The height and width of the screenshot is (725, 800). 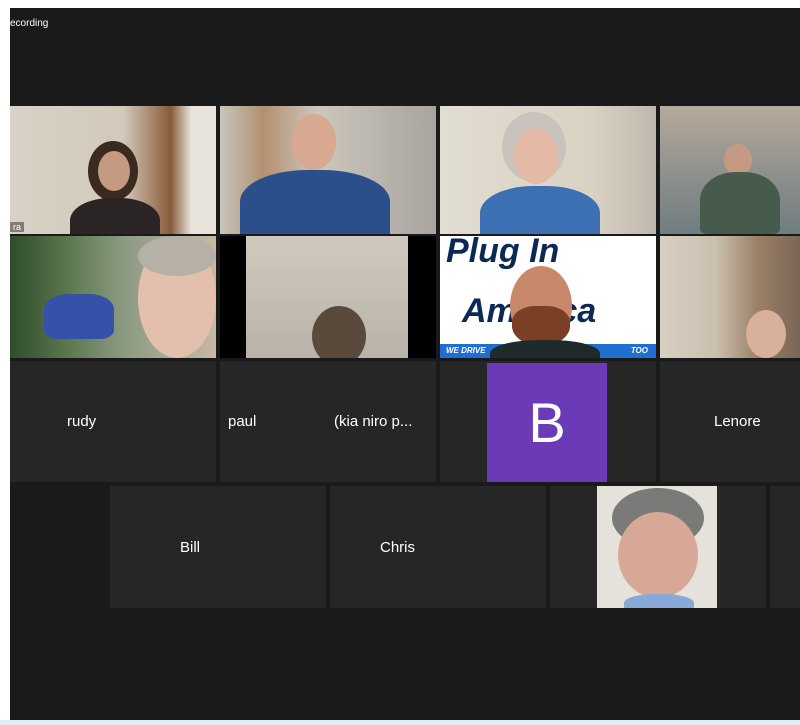 What do you see at coordinates (82, 421) in the screenshot?
I see `participant-name: rudy` at bounding box center [82, 421].